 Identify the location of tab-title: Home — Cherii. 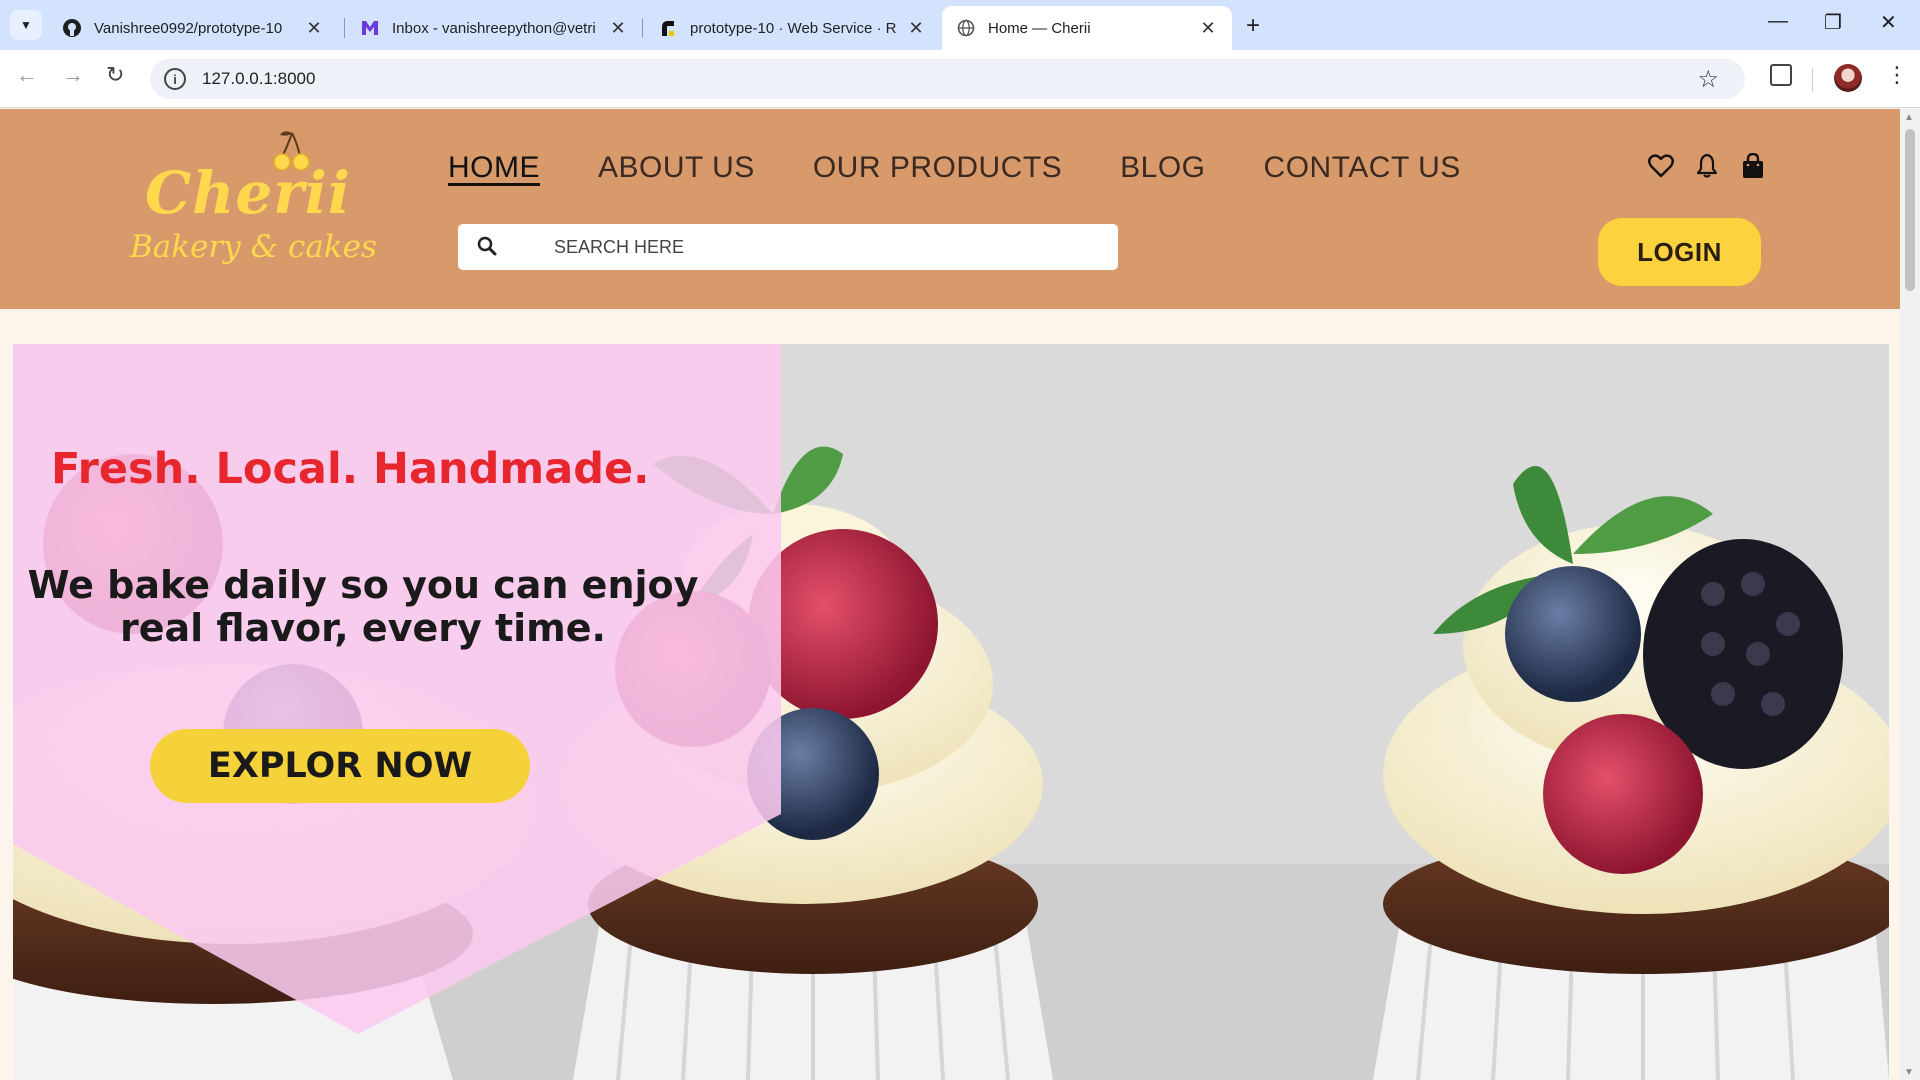
(1039, 28).